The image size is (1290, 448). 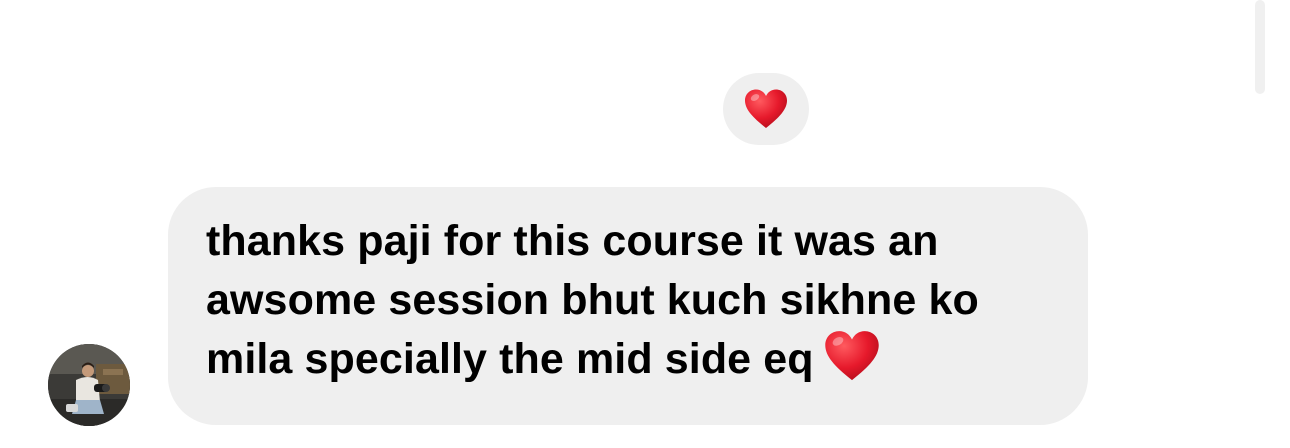 What do you see at coordinates (510, 359) in the screenshot?
I see `message-line-text: mila specially the mid side eq` at bounding box center [510, 359].